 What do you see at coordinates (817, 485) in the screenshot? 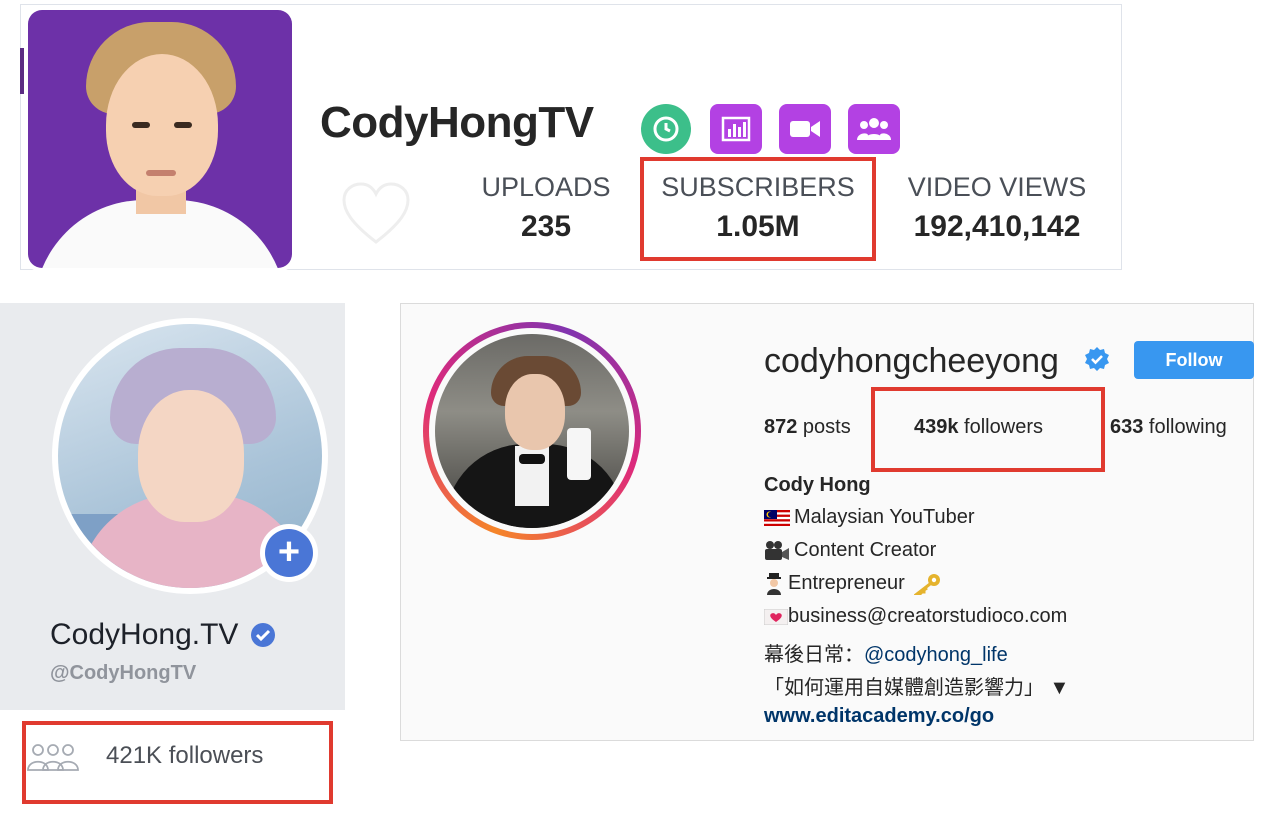
I see `instagram-full-name: Cody Hong` at bounding box center [817, 485].